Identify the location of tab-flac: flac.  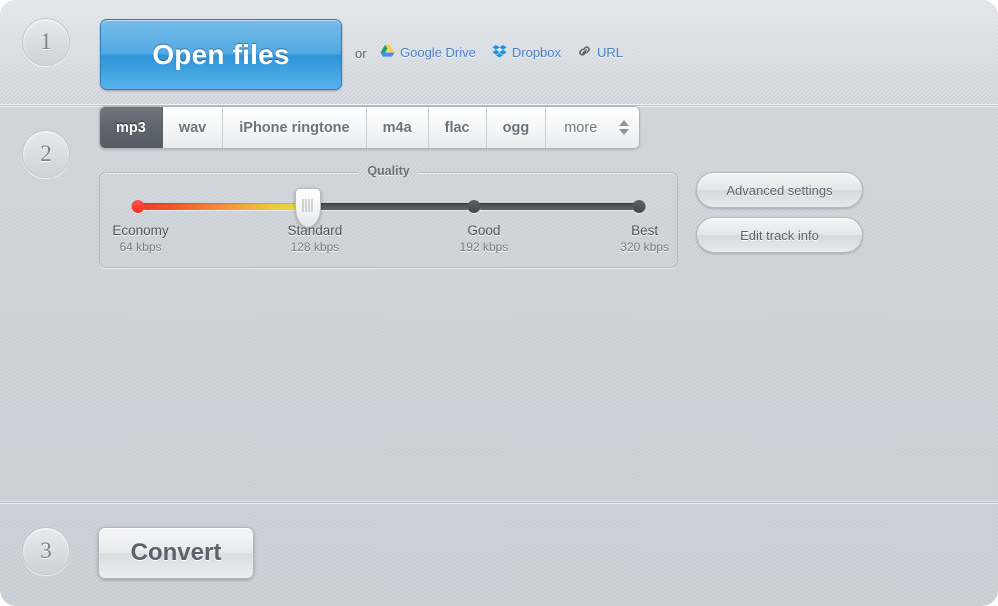
(457, 127).